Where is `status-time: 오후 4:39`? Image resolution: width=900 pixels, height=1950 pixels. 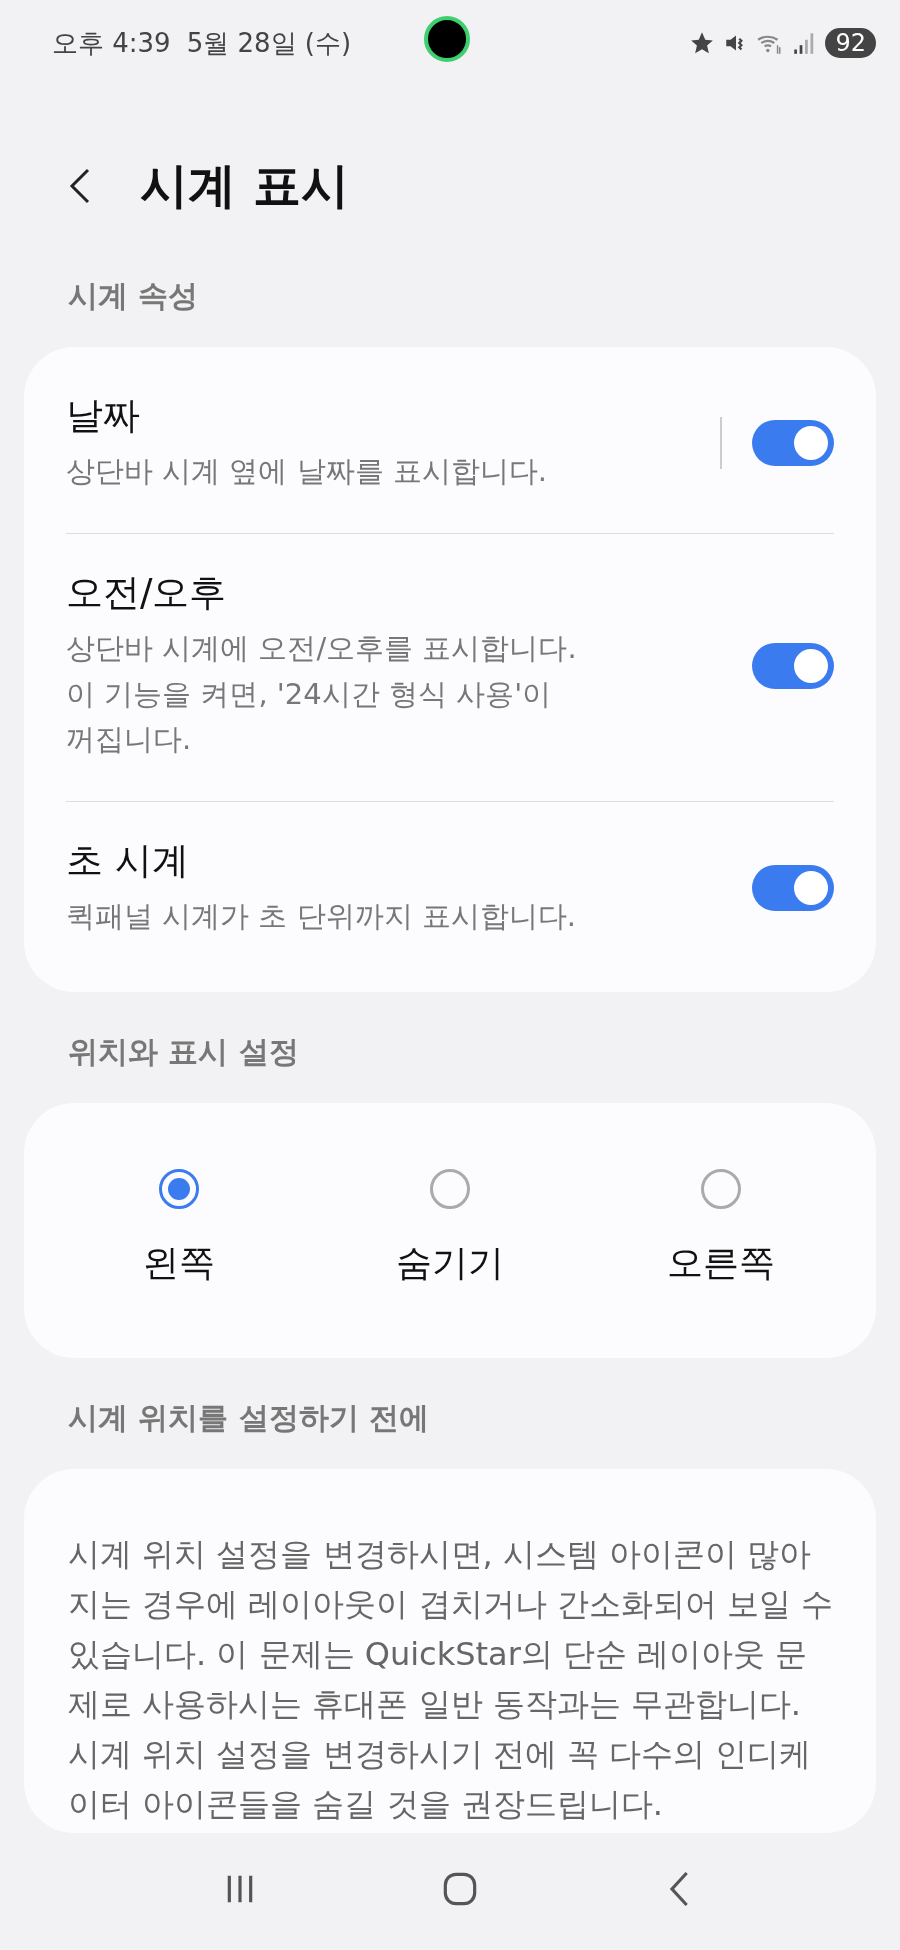
status-time: 오후 4:39 is located at coordinates (111, 43).